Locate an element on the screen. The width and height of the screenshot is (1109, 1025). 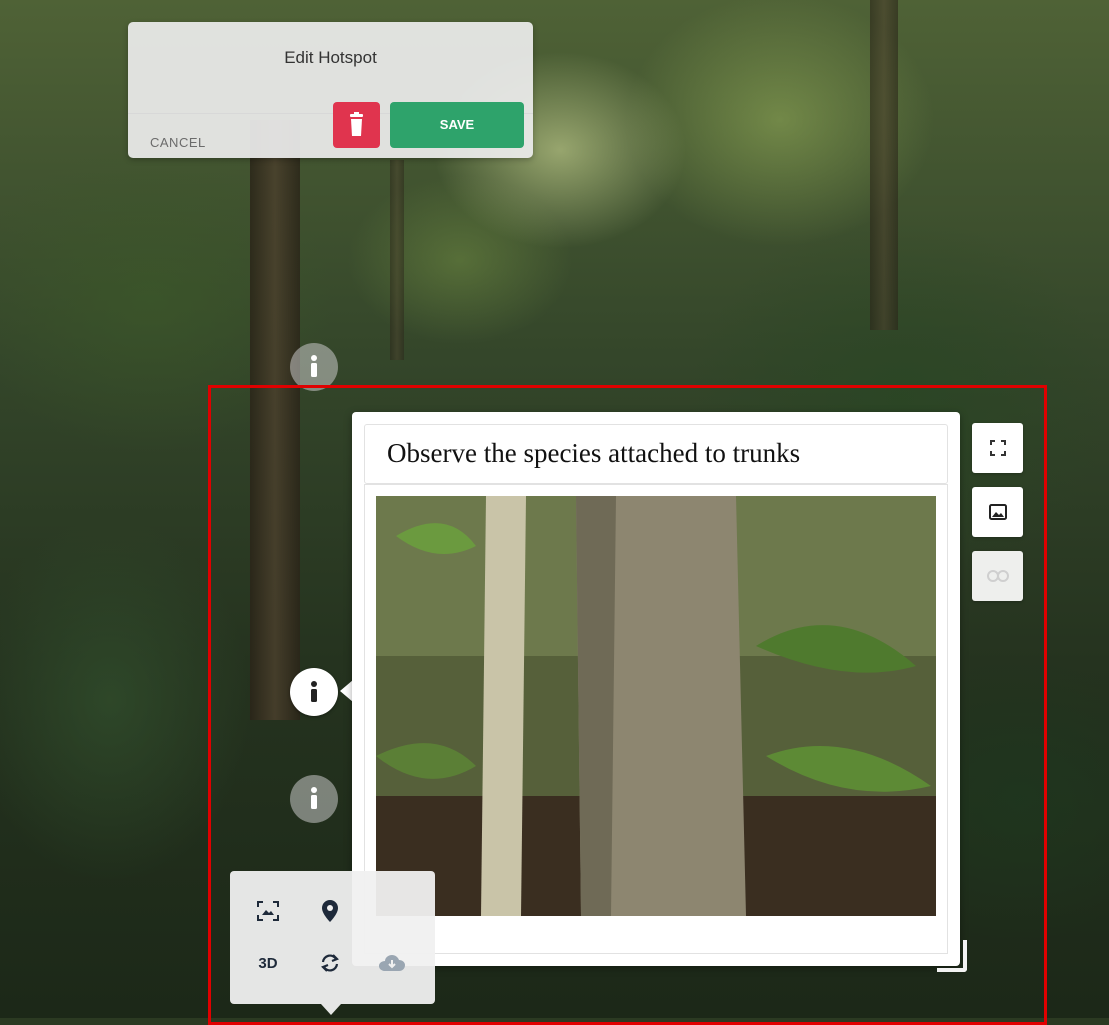
rotate-icon is located at coordinates (330, 963).